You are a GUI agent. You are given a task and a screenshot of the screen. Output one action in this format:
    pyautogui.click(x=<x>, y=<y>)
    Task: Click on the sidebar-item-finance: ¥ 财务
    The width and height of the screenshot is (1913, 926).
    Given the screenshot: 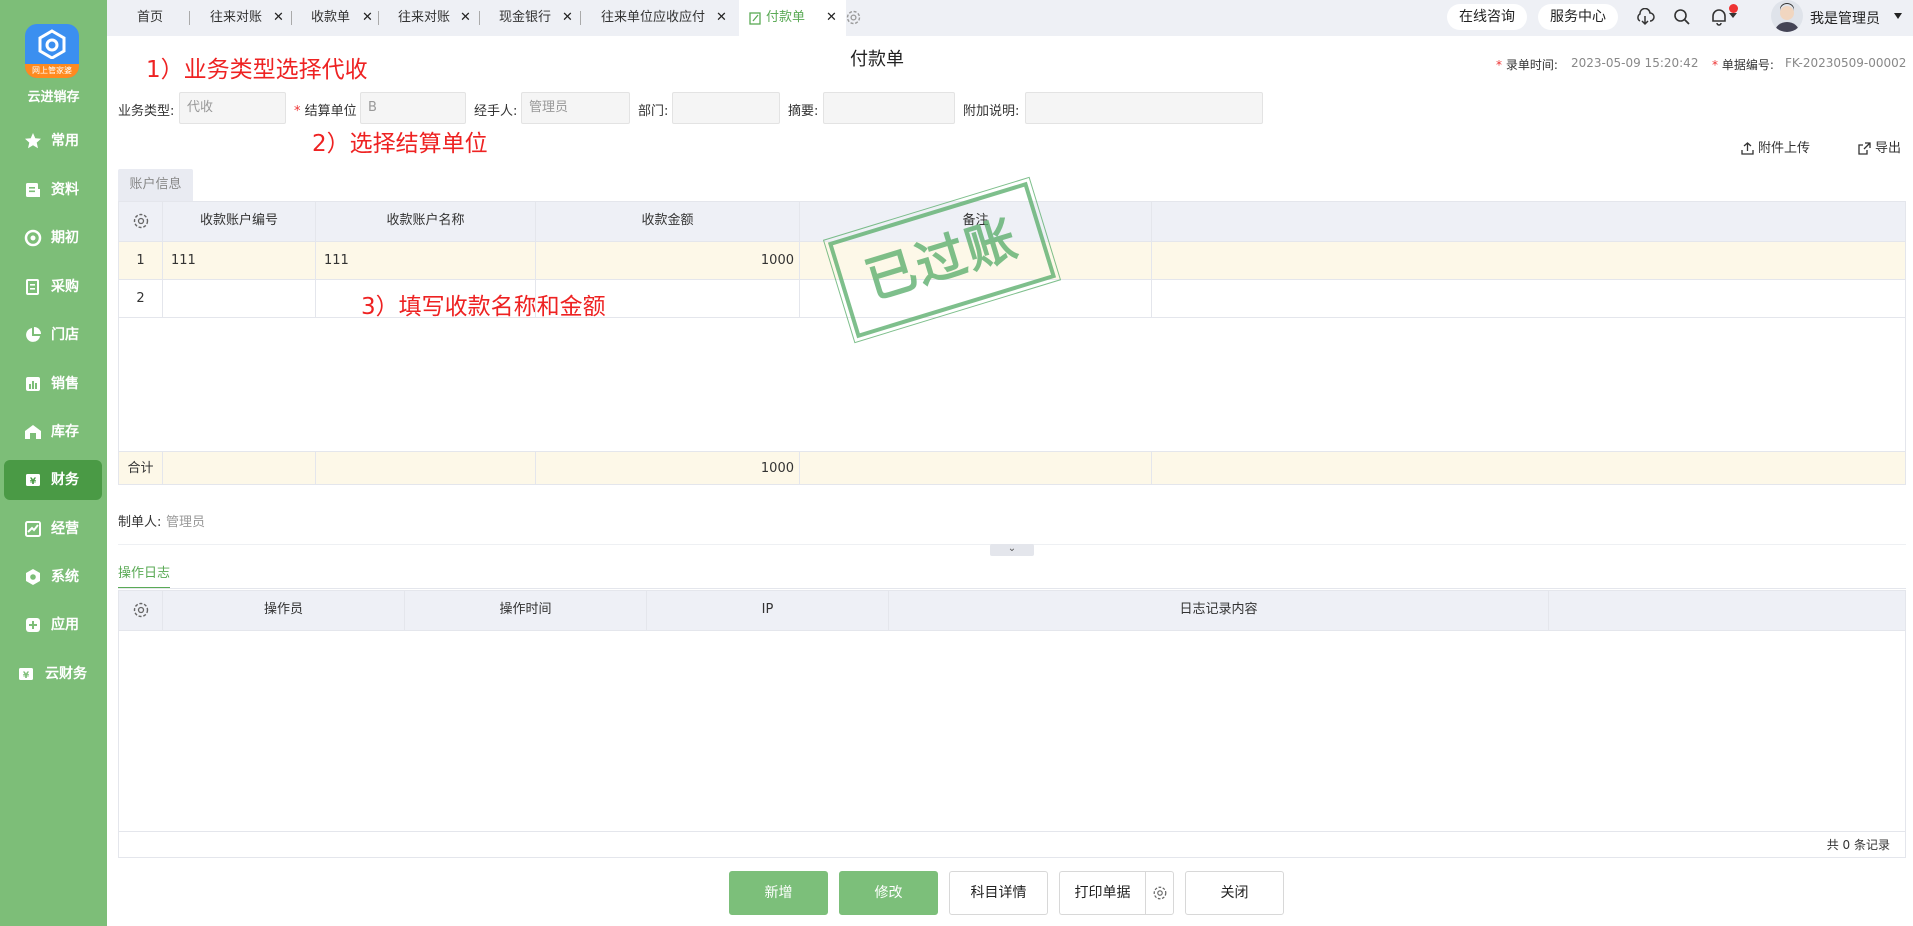 What is the action you would take?
    pyautogui.click(x=53, y=480)
    